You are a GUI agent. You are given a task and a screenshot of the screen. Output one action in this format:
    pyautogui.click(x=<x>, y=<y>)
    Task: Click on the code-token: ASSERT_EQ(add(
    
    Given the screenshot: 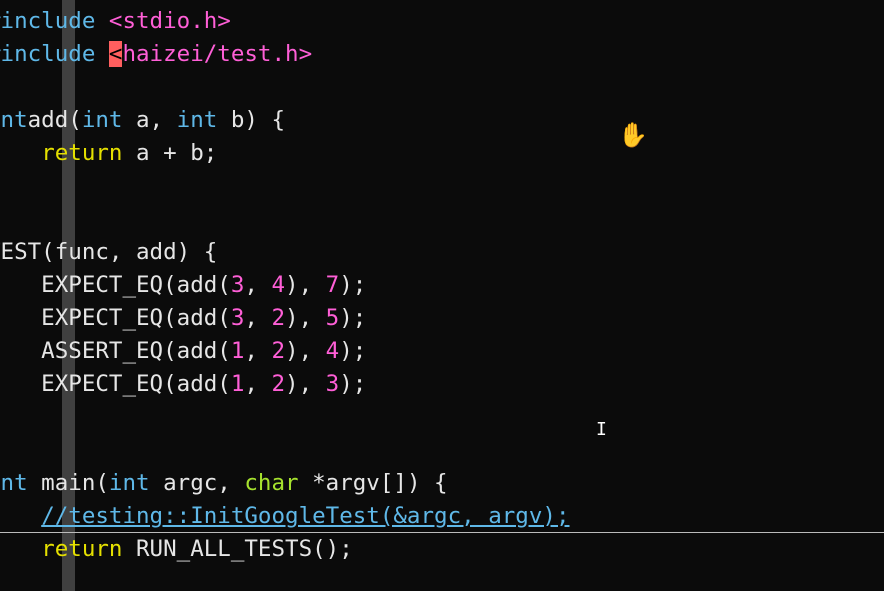 What is the action you would take?
    pyautogui.click(x=115, y=351)
    